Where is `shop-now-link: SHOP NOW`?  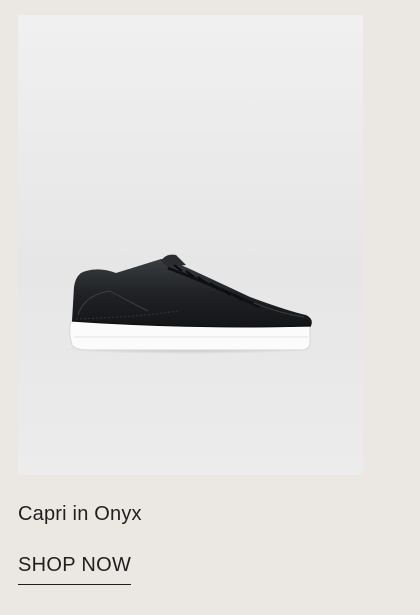
shop-now-link: SHOP NOW is located at coordinates (75, 568).